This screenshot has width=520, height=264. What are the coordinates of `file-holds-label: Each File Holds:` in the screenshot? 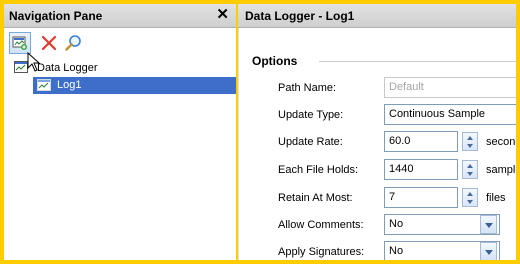 It's located at (318, 170).